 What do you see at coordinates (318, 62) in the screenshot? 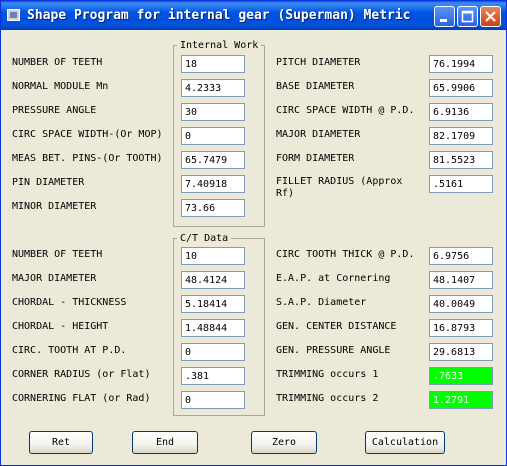
I see `iw-pitch-diameter-label: PITCH DIAMETER` at bounding box center [318, 62].